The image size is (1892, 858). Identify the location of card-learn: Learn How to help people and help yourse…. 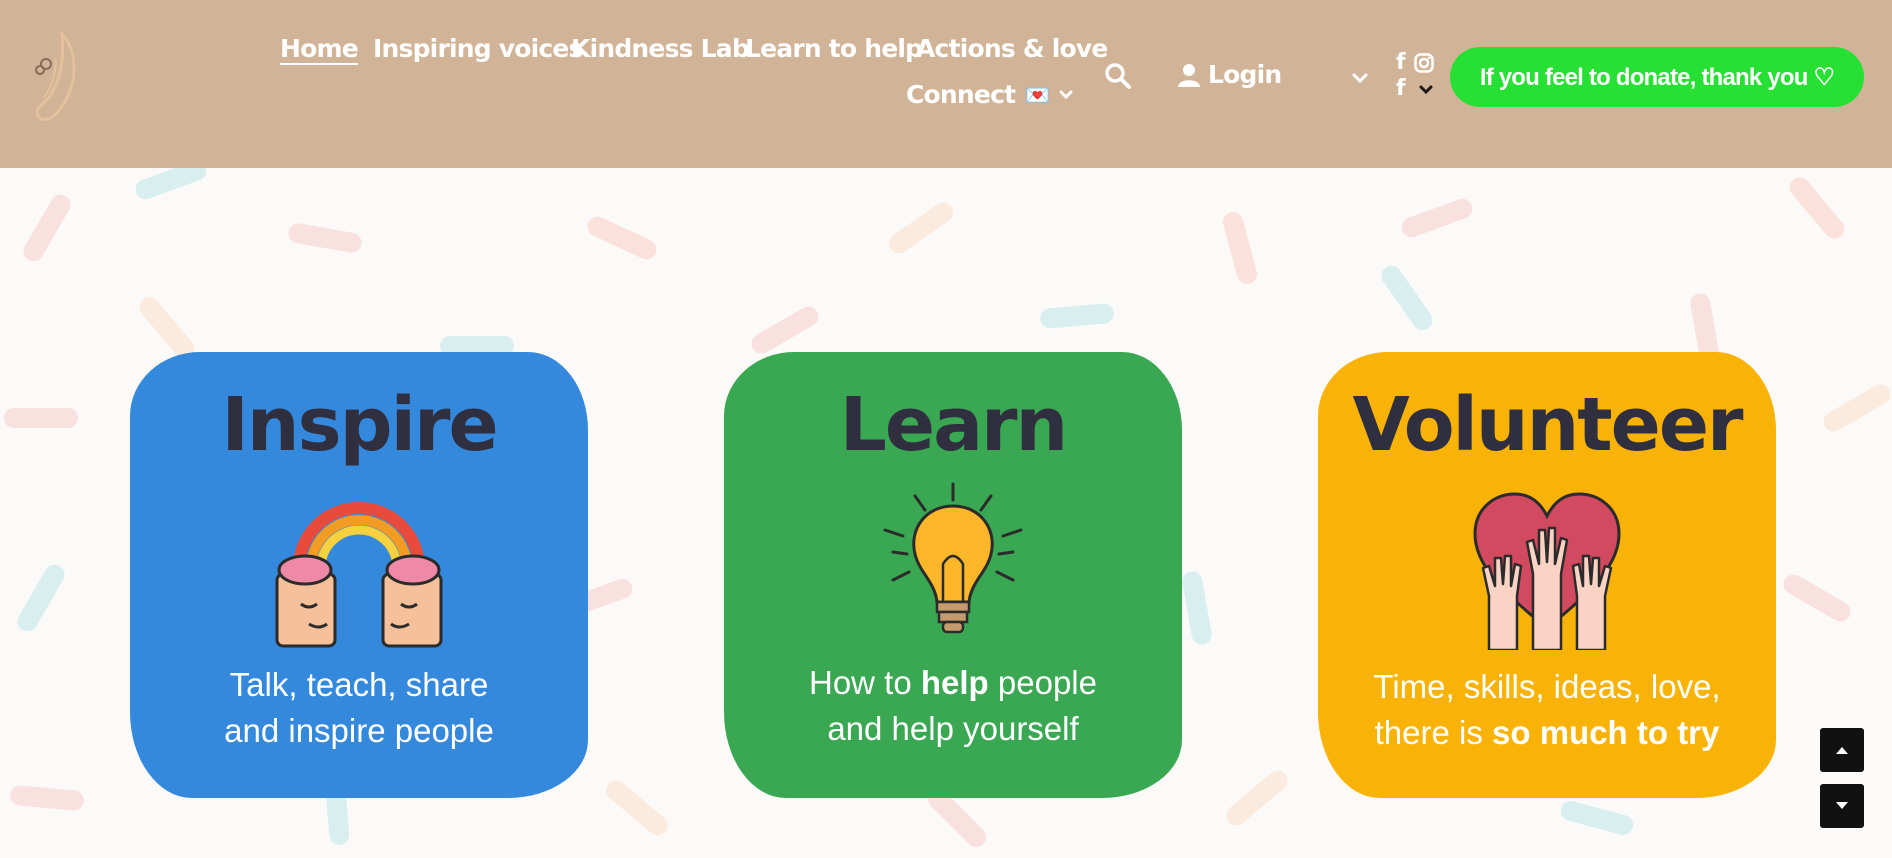
(953, 575).